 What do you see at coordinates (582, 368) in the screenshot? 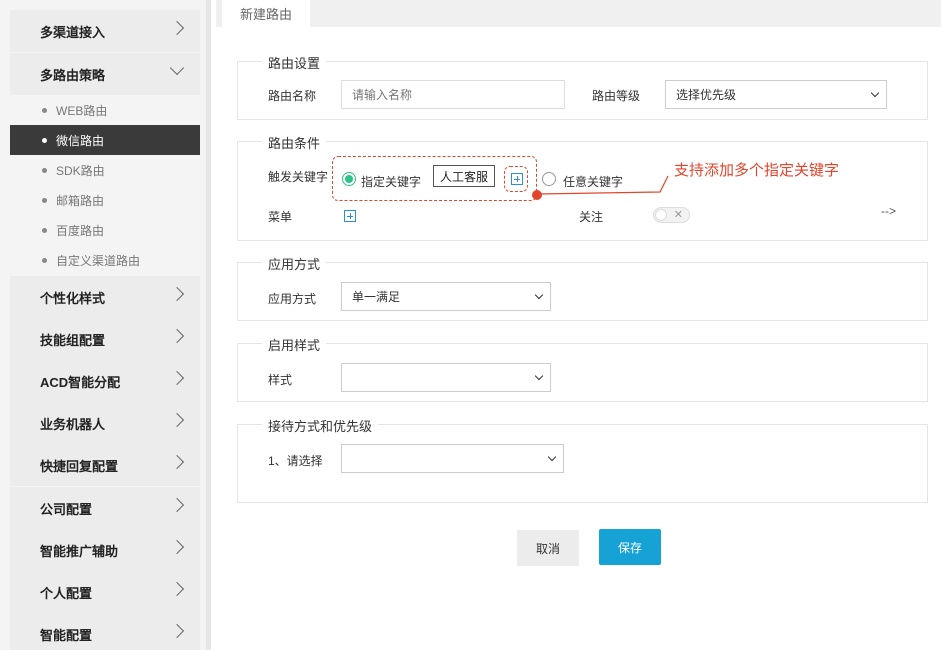
I see `section-enable-style: 启用样式 样式` at bounding box center [582, 368].